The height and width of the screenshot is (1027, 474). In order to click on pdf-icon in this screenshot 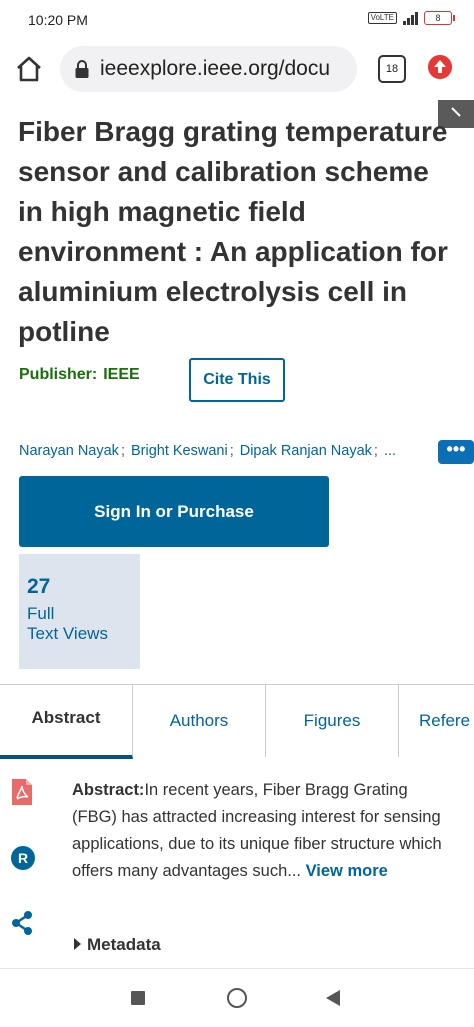, I will do `click(22, 792)`.